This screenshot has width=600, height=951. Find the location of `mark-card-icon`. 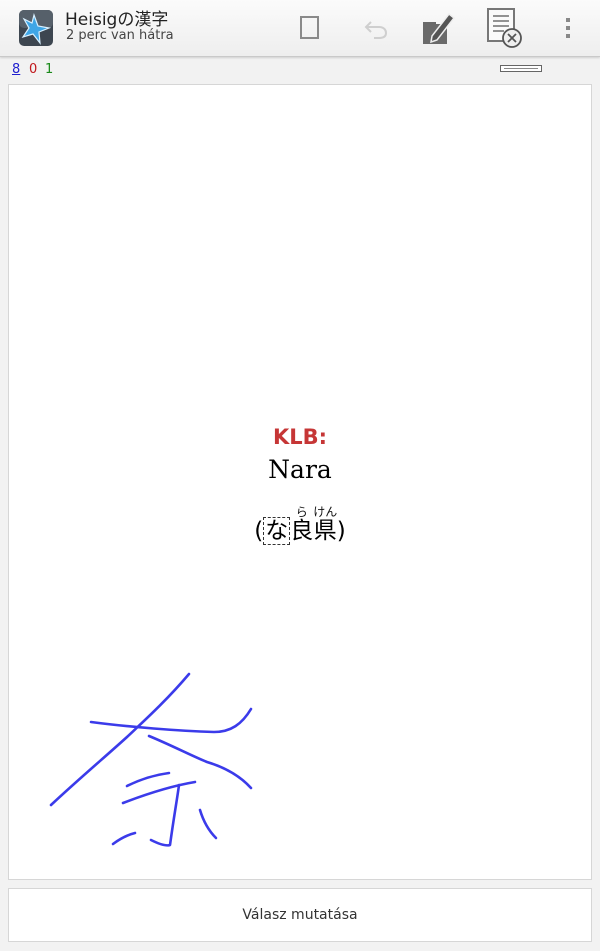

mark-card-icon is located at coordinates (309, 27).